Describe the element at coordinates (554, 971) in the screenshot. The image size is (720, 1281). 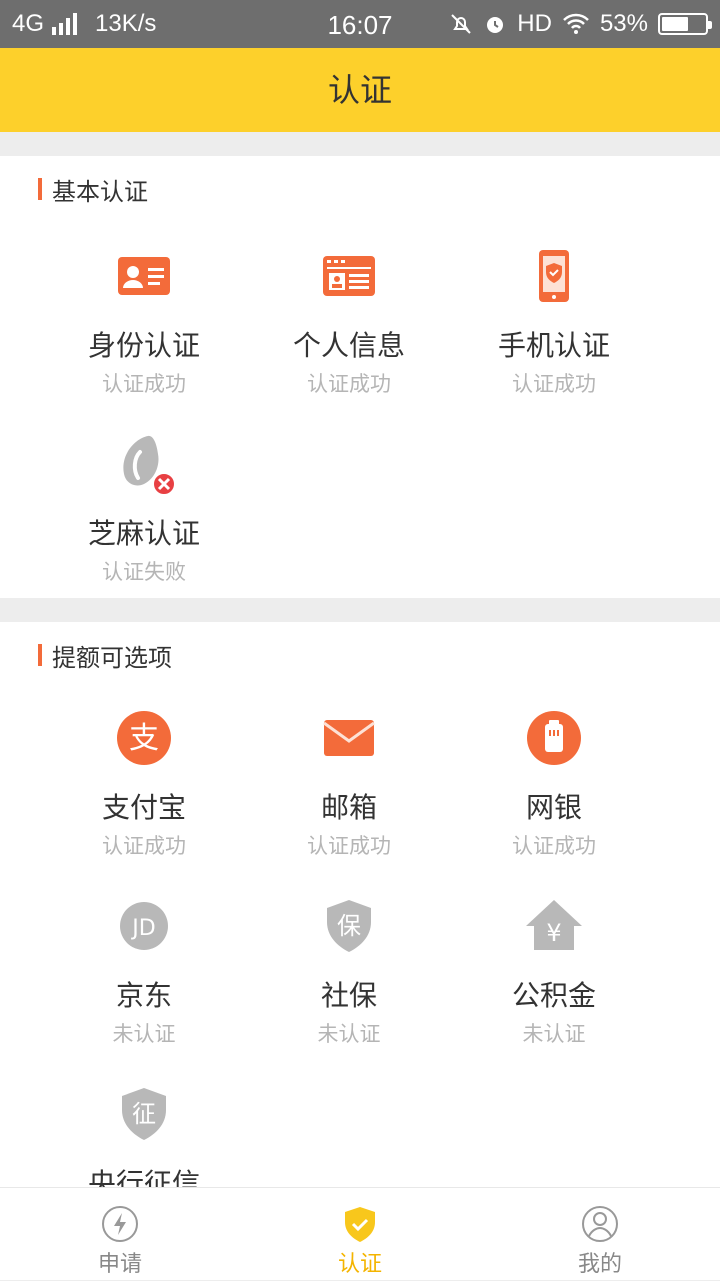
I see `tile-housing-fund: ¥ 公积金 未认证` at that location.